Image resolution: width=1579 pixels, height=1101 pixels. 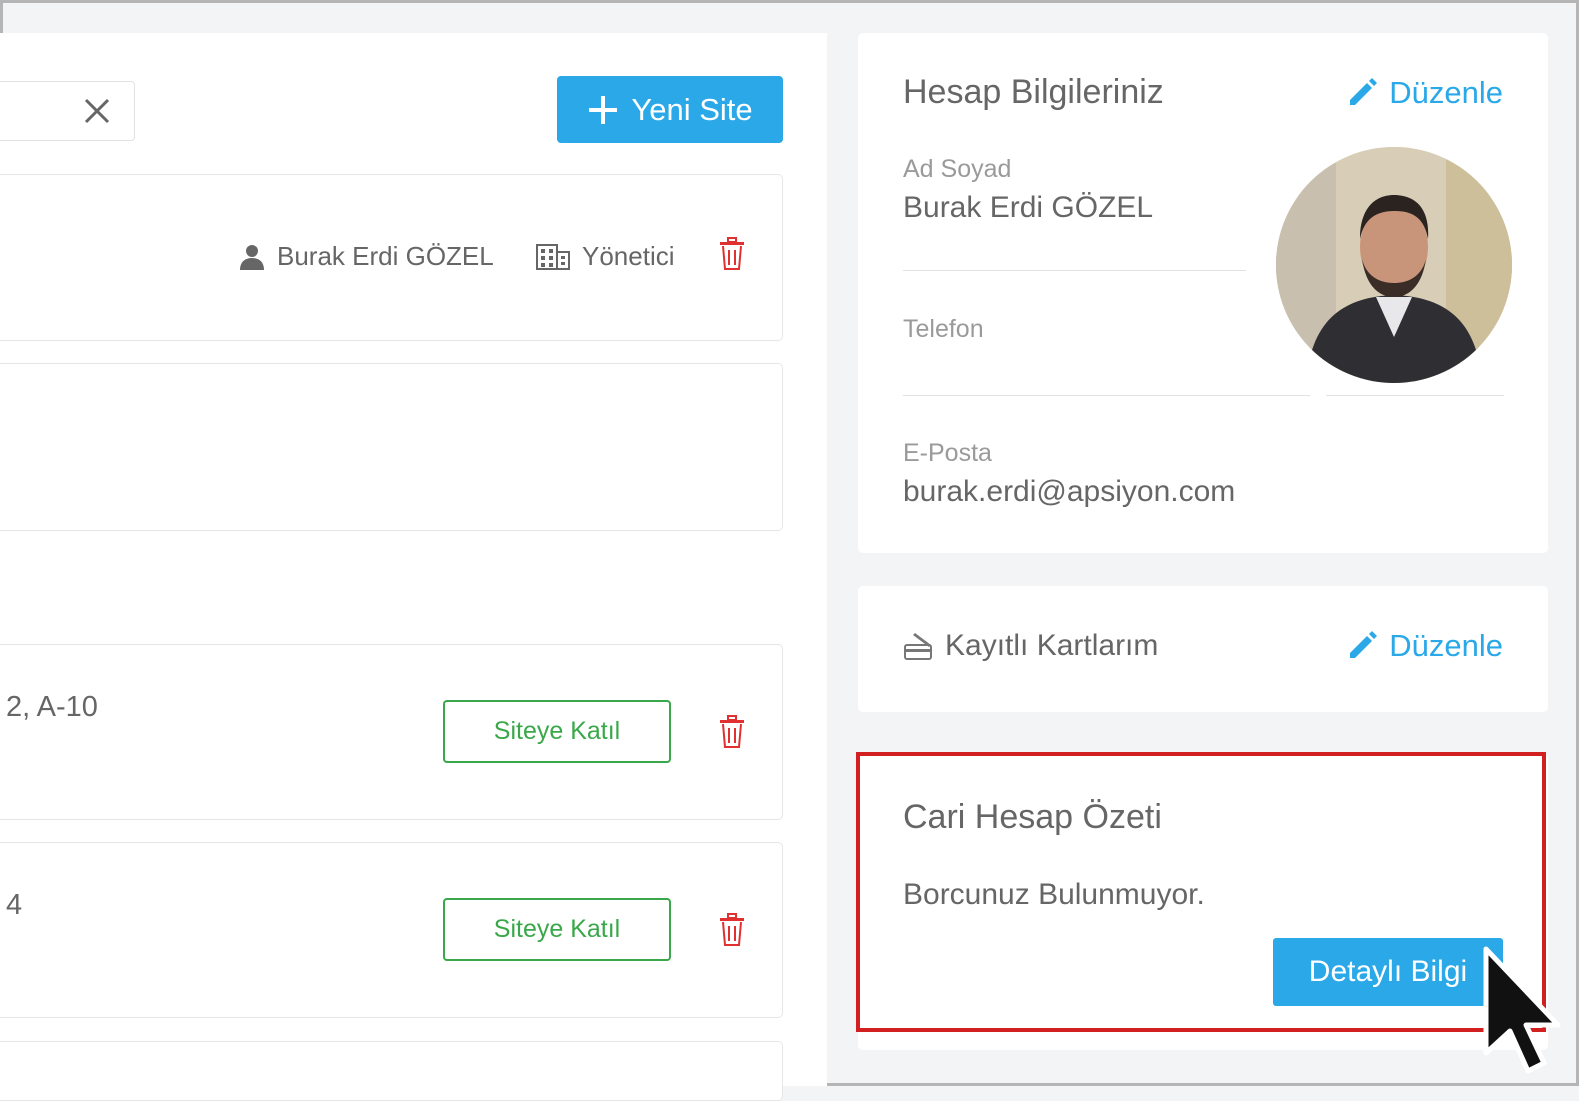 What do you see at coordinates (957, 169) in the screenshot?
I see `name-label: Ad Soyad` at bounding box center [957, 169].